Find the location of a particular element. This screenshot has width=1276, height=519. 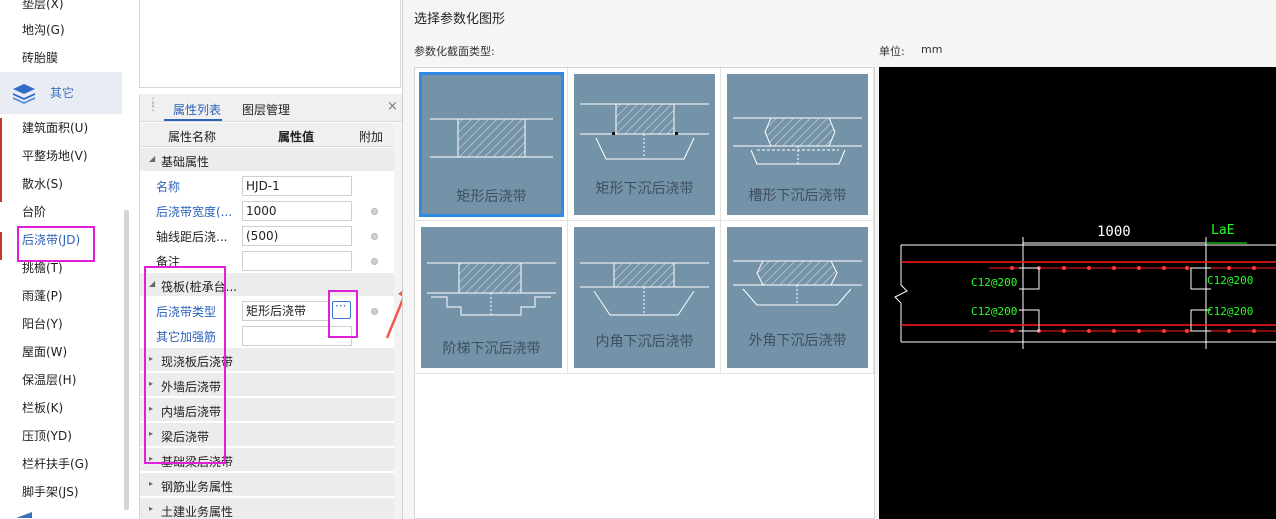

cad-preview-drawing: 1000 LaE C12@200 C12@200 C12@200 C12@200 is located at coordinates (1085, 286).